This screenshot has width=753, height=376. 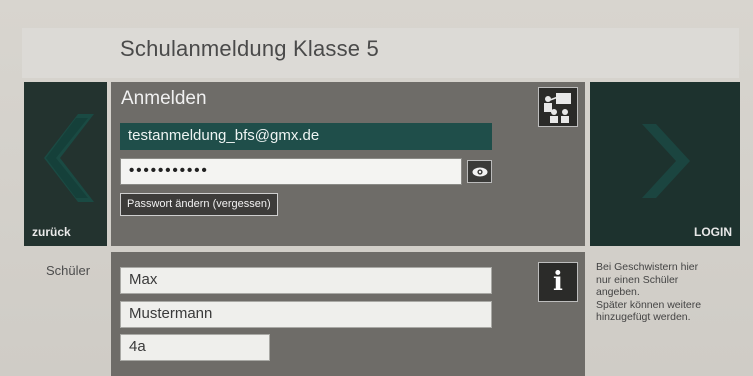 I want to click on back-button: zurück, so click(x=65, y=164).